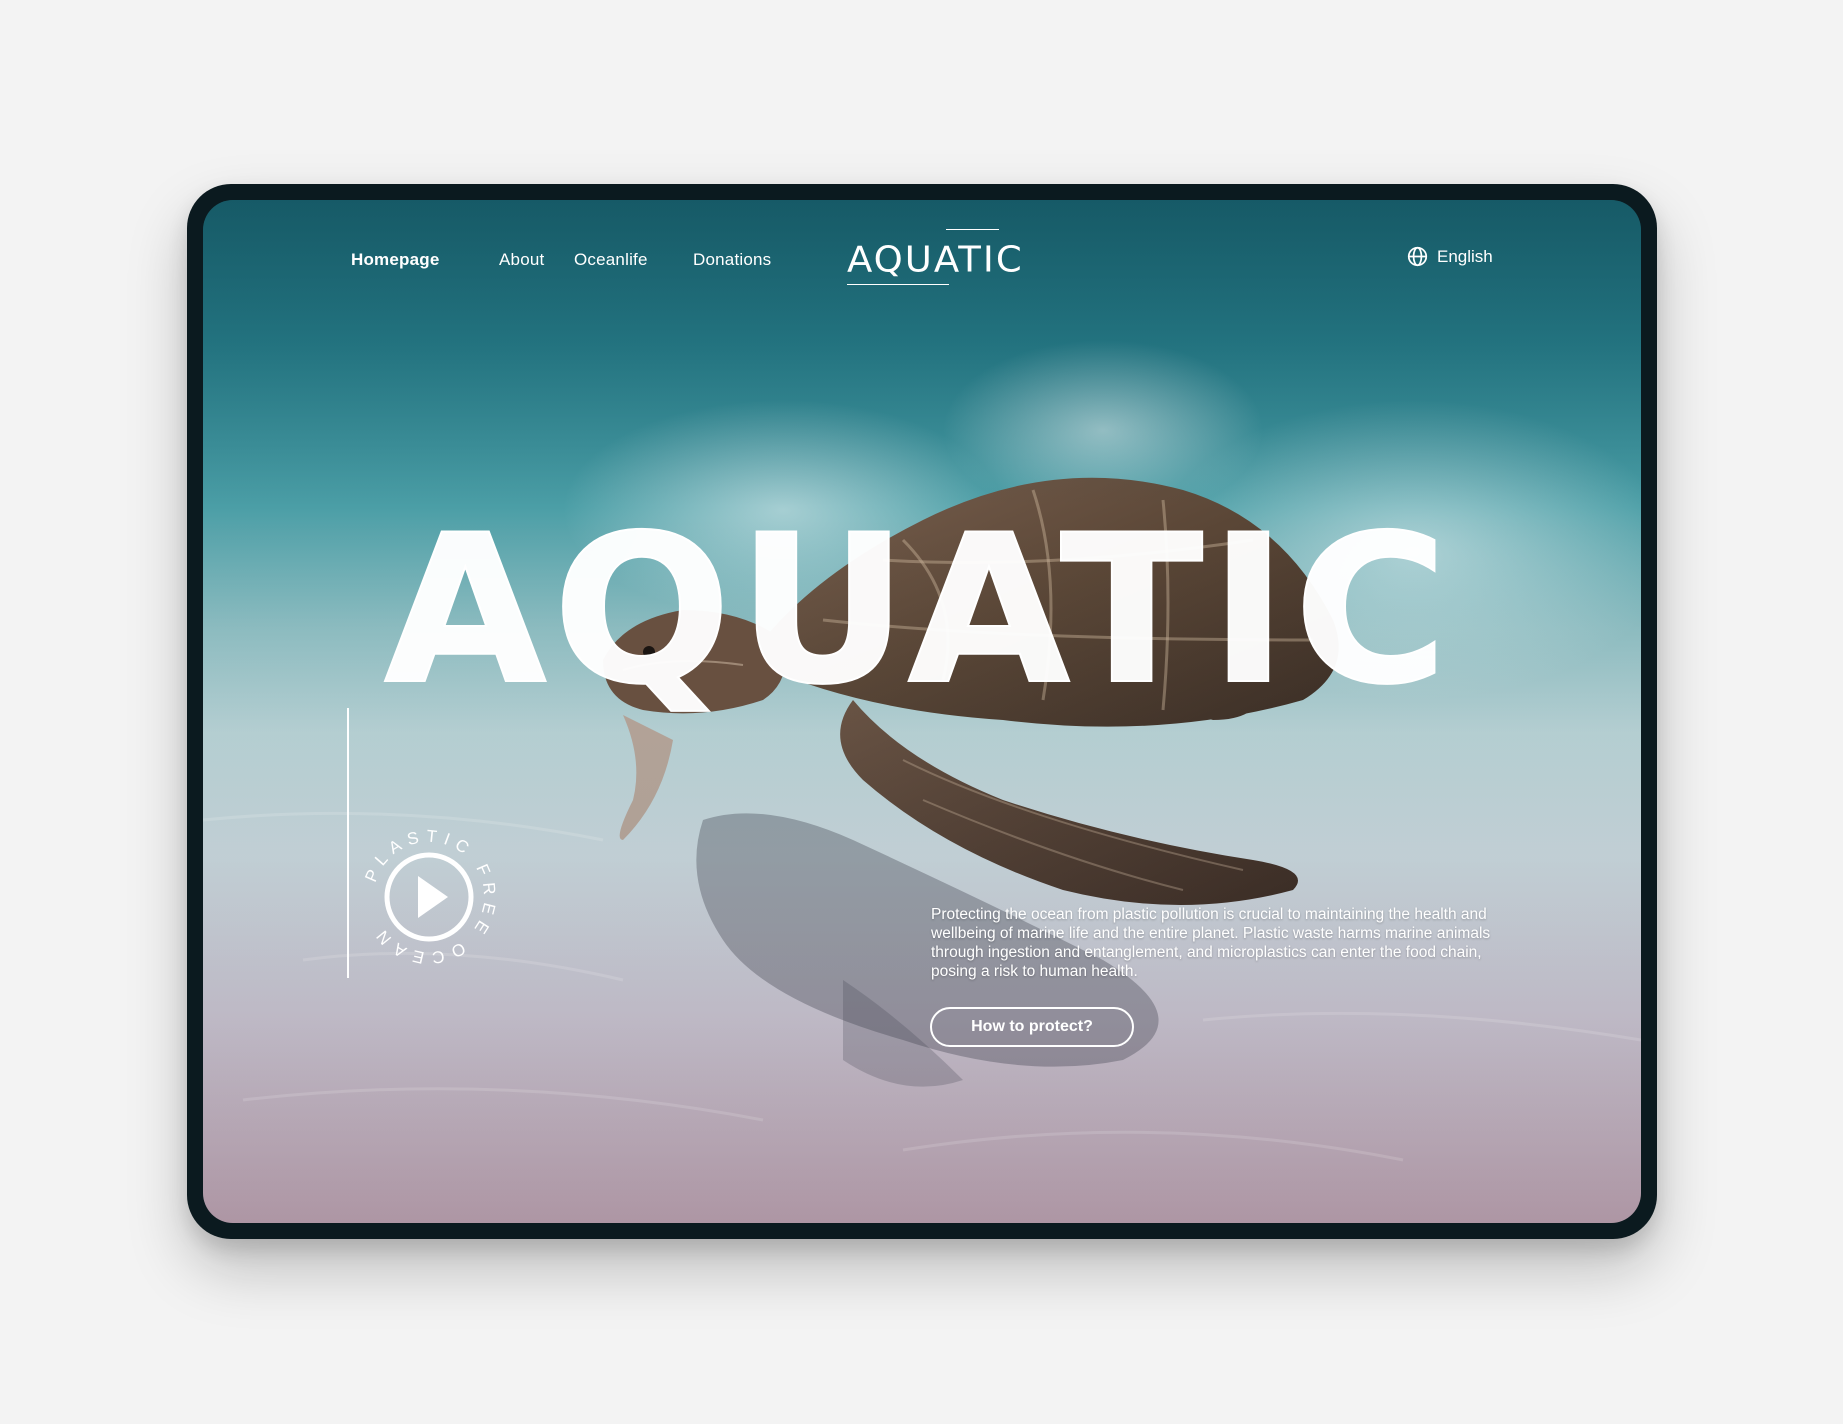  I want to click on globe-icon, so click(1417, 256).